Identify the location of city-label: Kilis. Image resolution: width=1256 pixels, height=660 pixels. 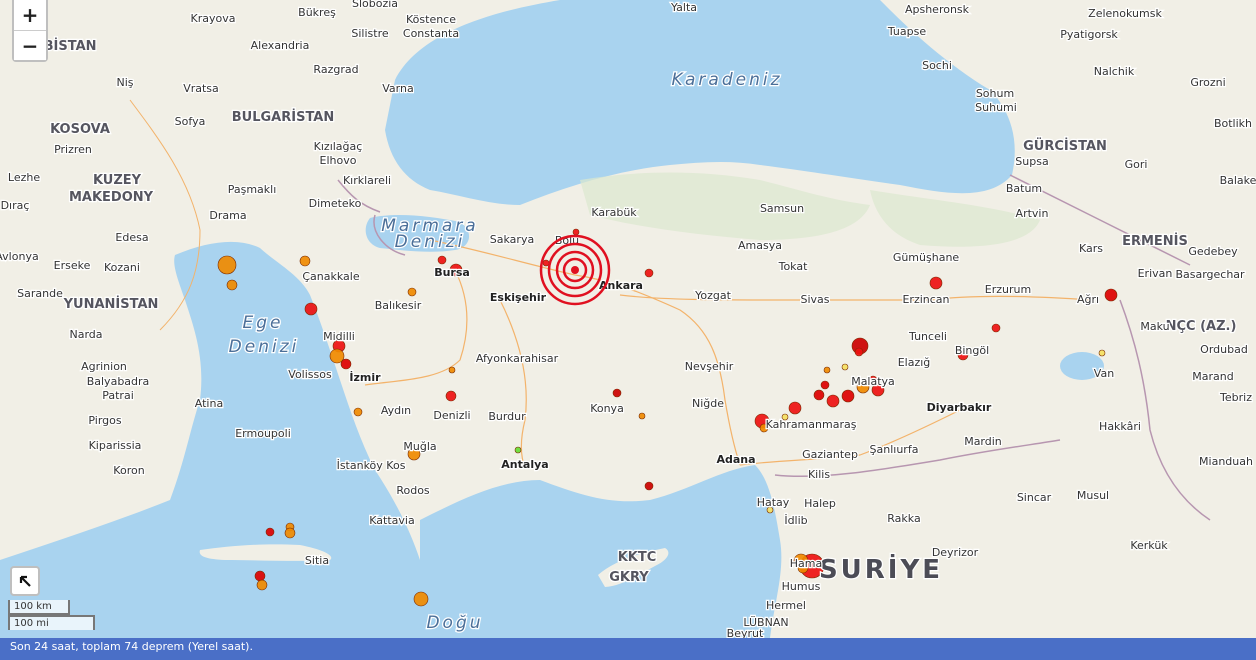
(819, 474).